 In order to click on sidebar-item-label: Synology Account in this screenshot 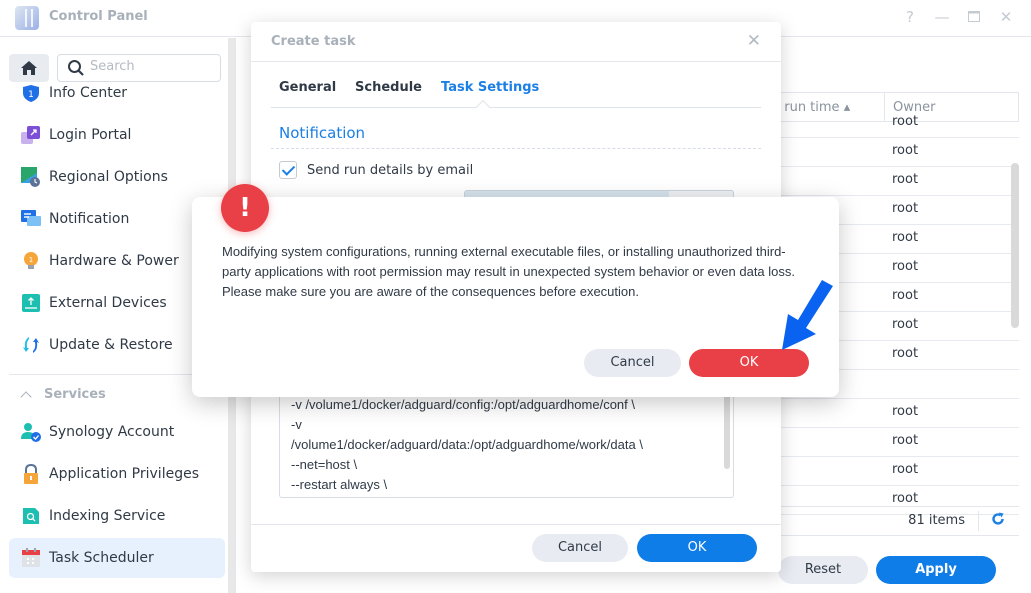, I will do `click(112, 432)`.